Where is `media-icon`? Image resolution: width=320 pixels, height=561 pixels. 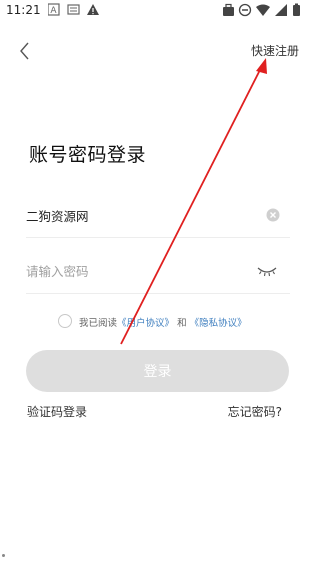 media-icon is located at coordinates (73, 9).